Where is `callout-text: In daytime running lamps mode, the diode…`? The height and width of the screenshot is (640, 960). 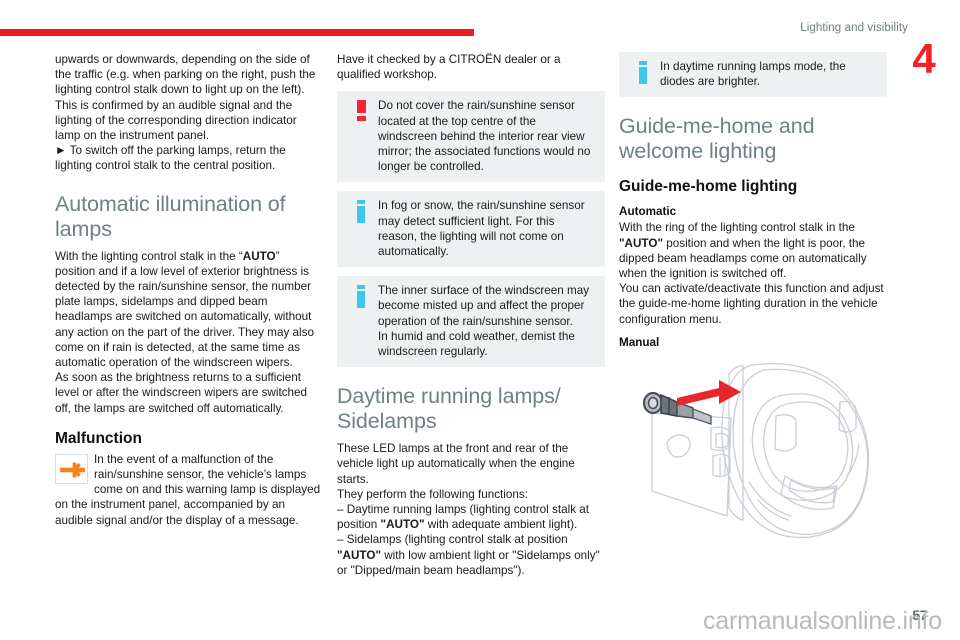 callout-text: In daytime running lamps mode, the diode… is located at coordinates (753, 74).